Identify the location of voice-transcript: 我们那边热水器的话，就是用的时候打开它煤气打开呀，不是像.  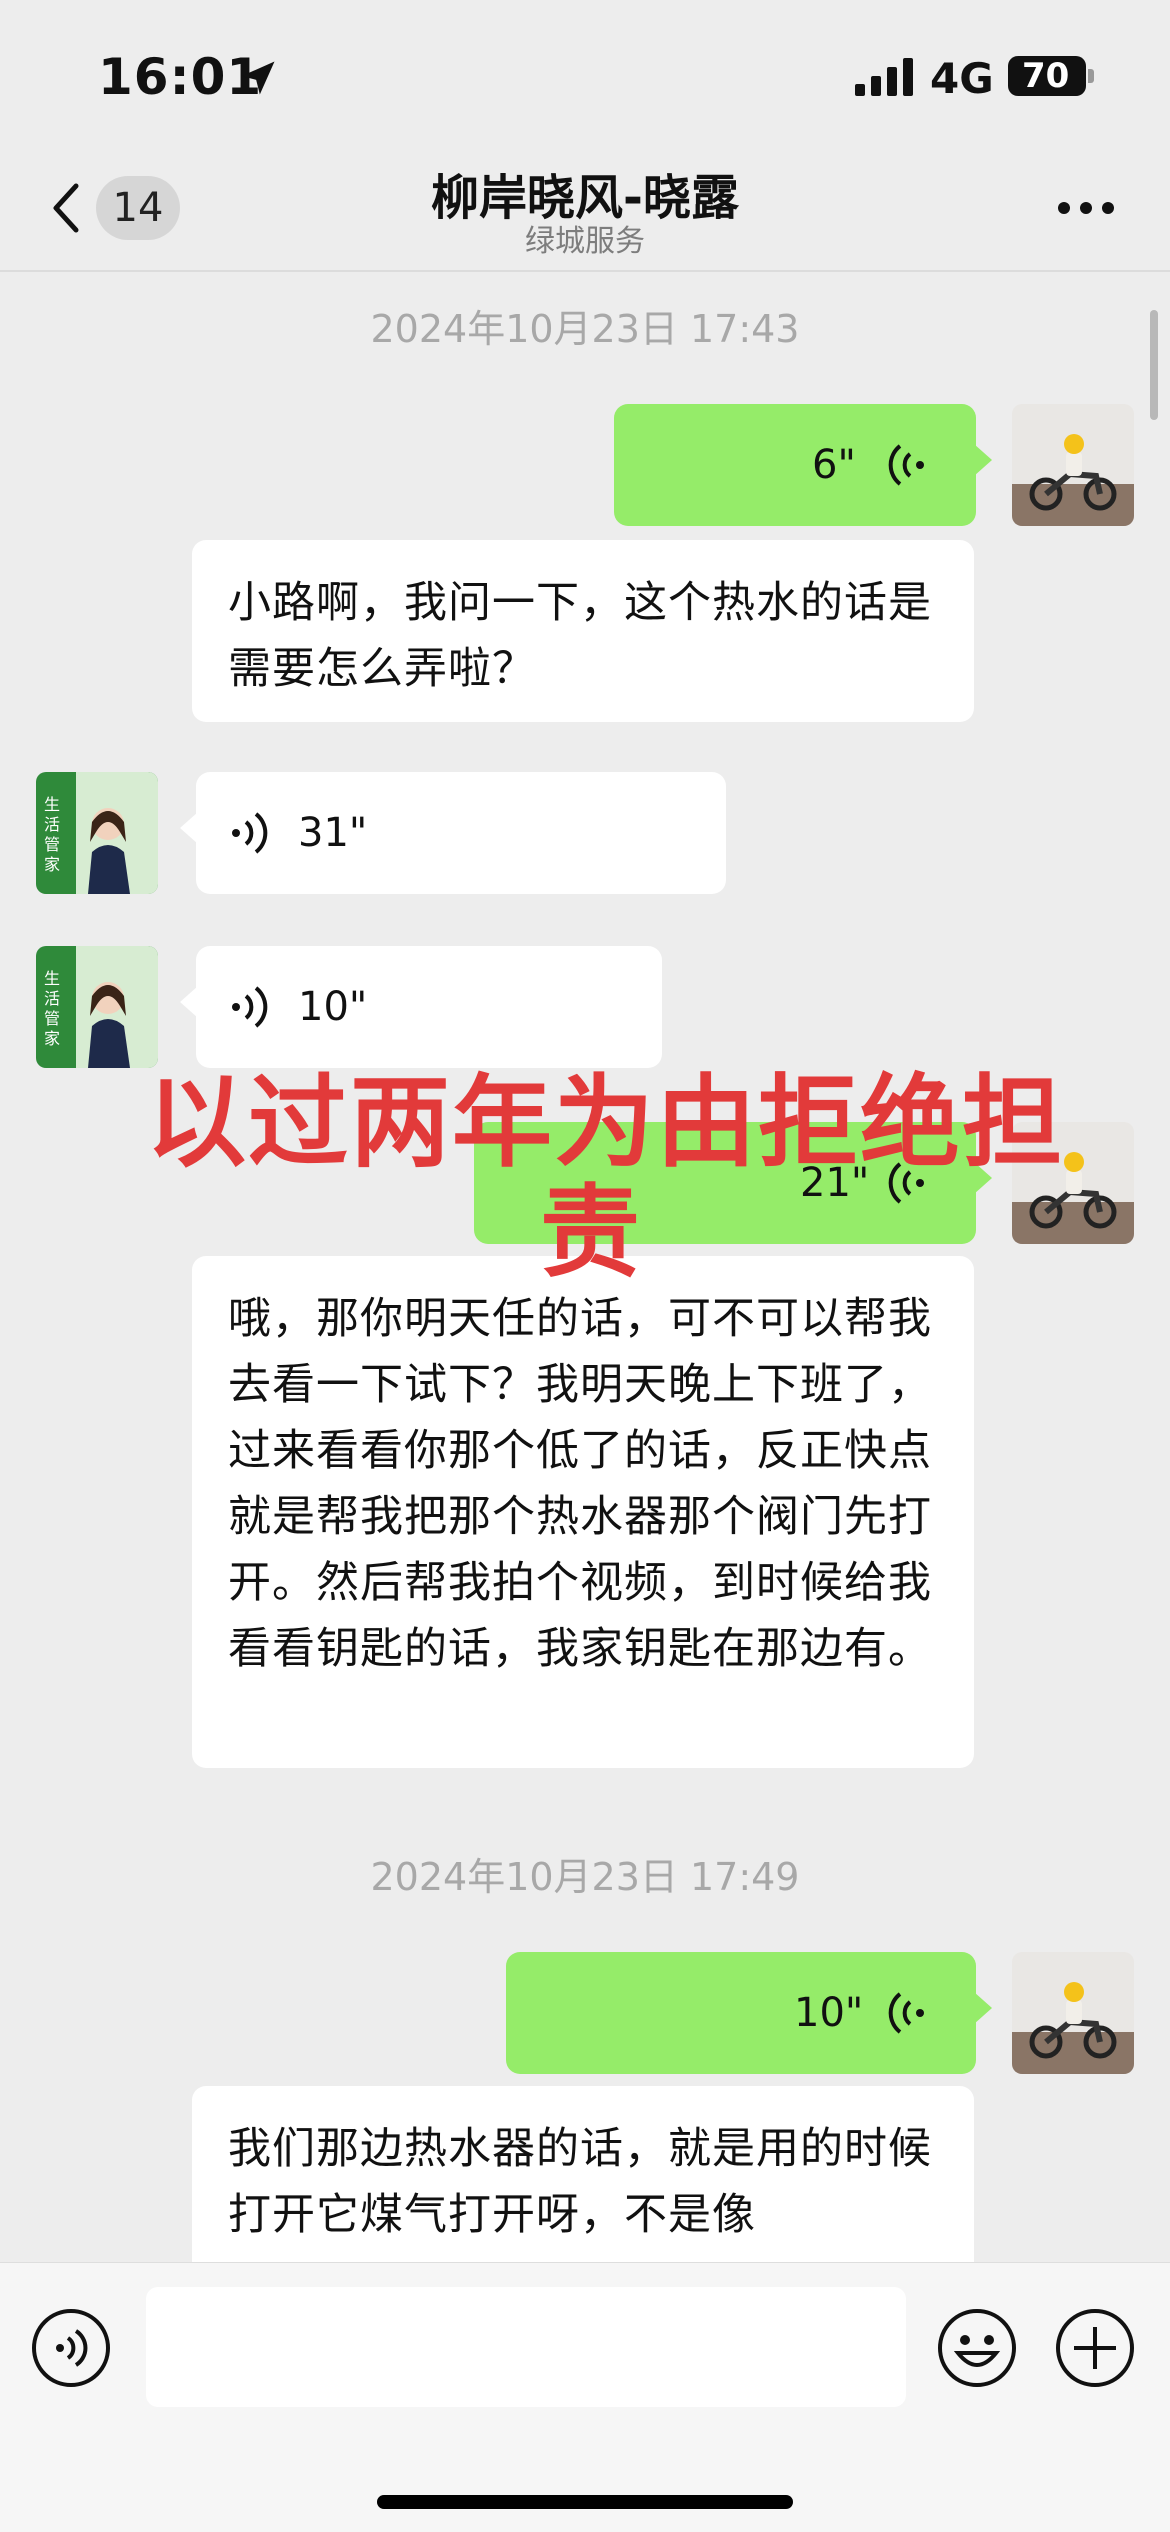
(583, 2181).